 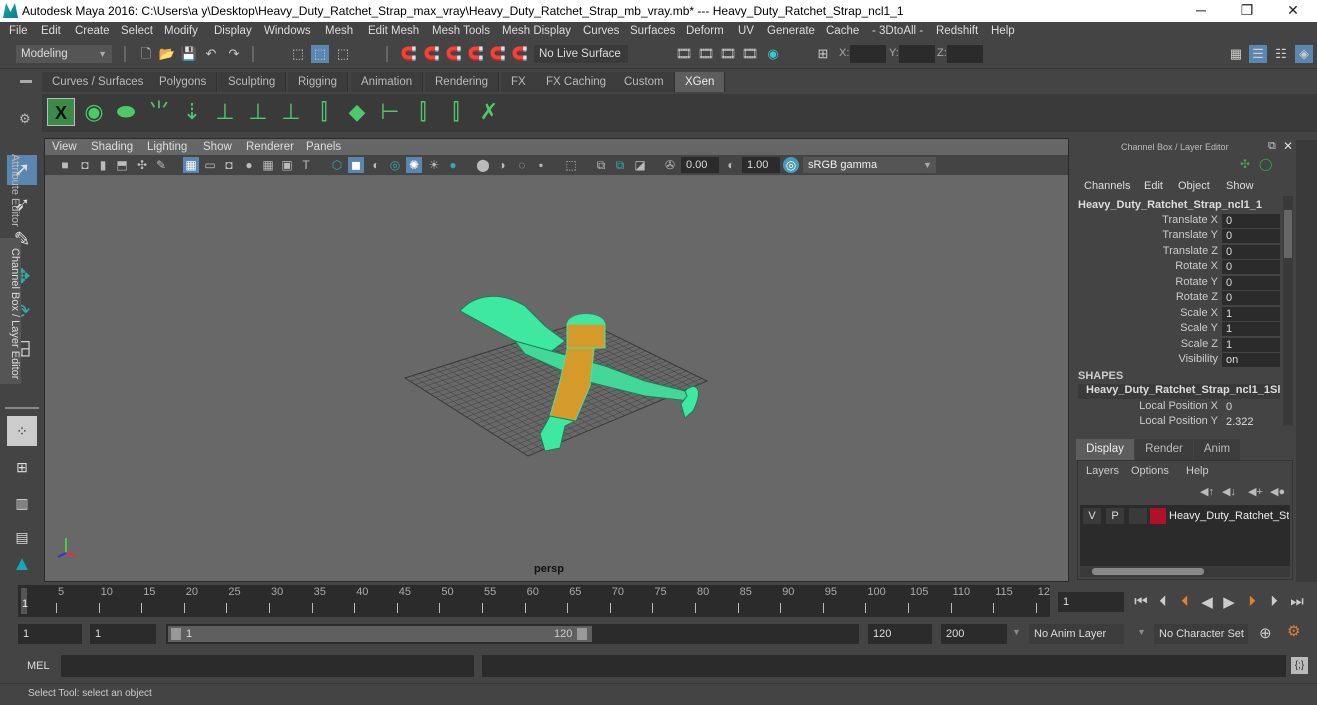 I want to click on xgen-guide-shape-icon: ⫿, so click(x=324, y=112).